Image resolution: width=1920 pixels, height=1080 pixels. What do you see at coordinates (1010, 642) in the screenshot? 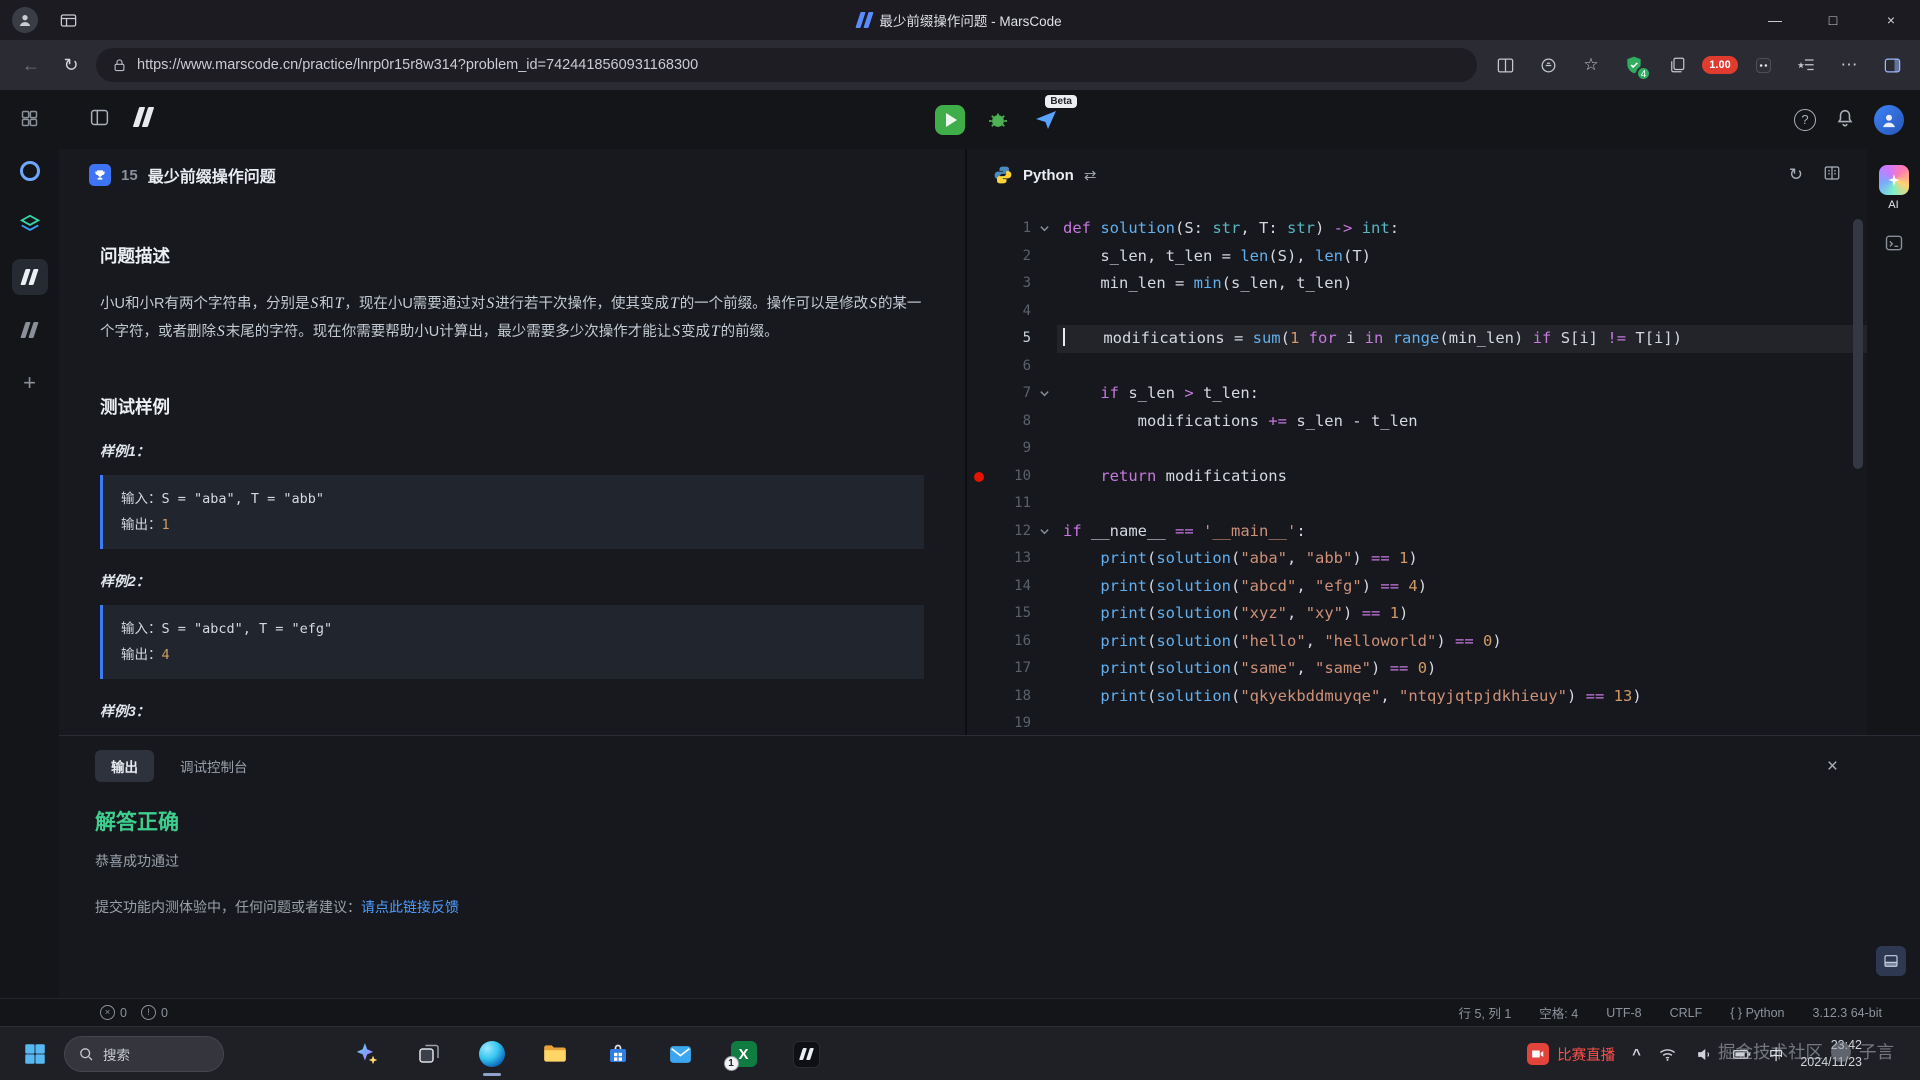
I see `line-number: 16` at bounding box center [1010, 642].